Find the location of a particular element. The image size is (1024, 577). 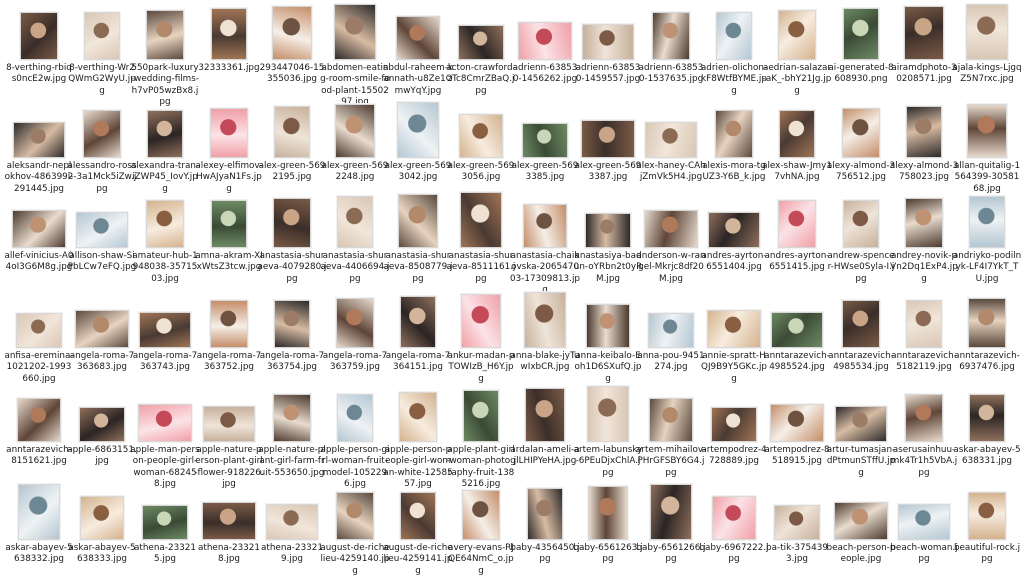

file-name-label: andrew-spencer-HWse0Syla-I.jpg is located at coordinates (861, 267).